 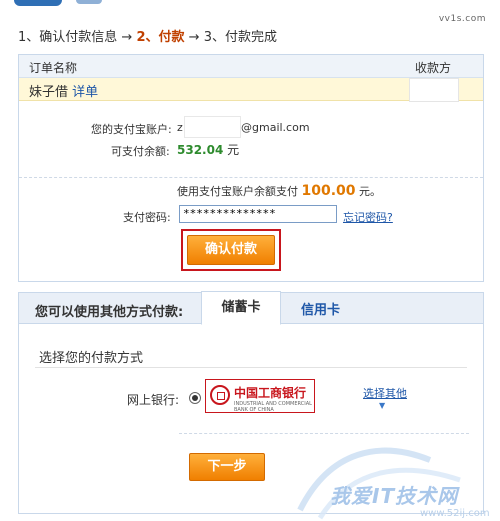 What do you see at coordinates (324, 433) in the screenshot?
I see `alt-divider` at bounding box center [324, 433].